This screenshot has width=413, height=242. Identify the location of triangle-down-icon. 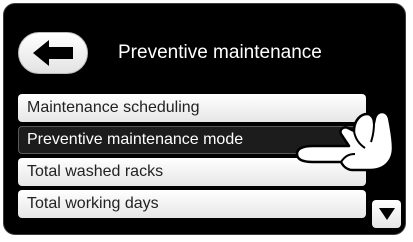
(386, 214).